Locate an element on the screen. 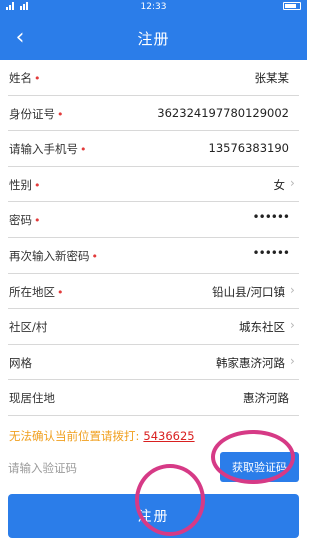 Image resolution: width=320 pixels, height=546 pixels. notice-text: 无法确认当前位置请拨打: is located at coordinates (74, 436).